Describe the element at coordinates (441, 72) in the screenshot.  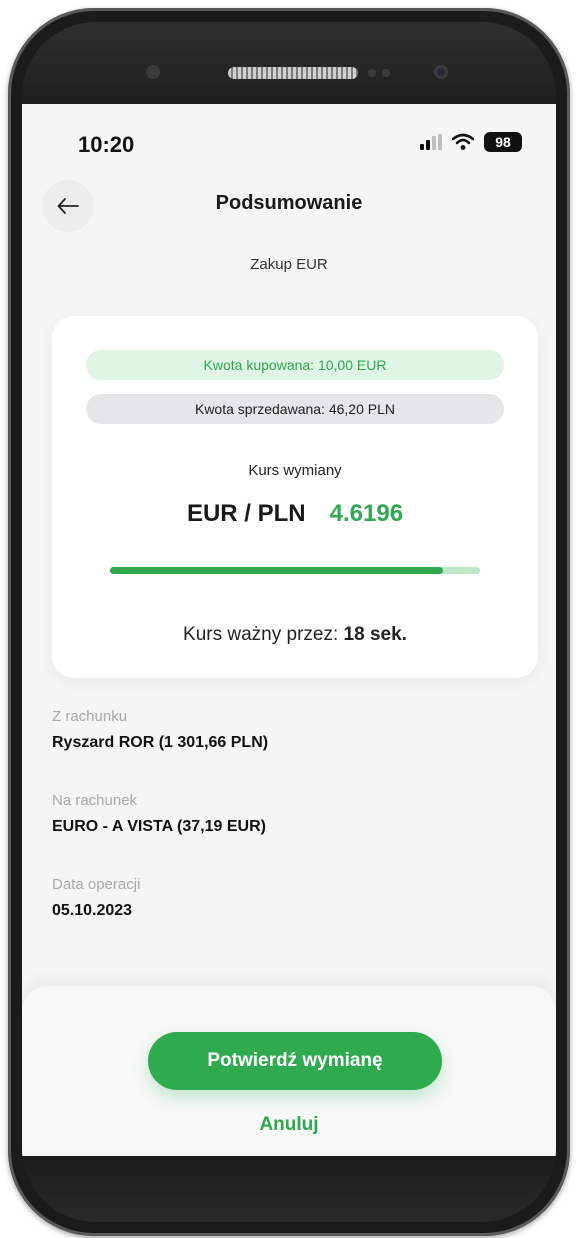
I see `front-camera` at that location.